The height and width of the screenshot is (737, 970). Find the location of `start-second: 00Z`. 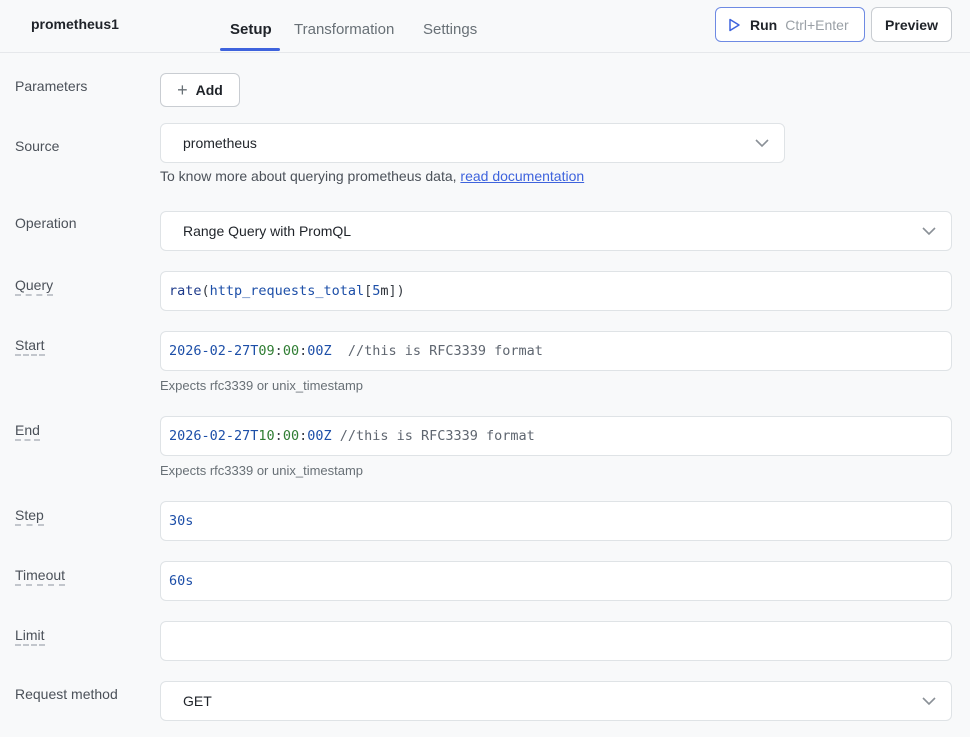

start-second: 00Z is located at coordinates (319, 351).